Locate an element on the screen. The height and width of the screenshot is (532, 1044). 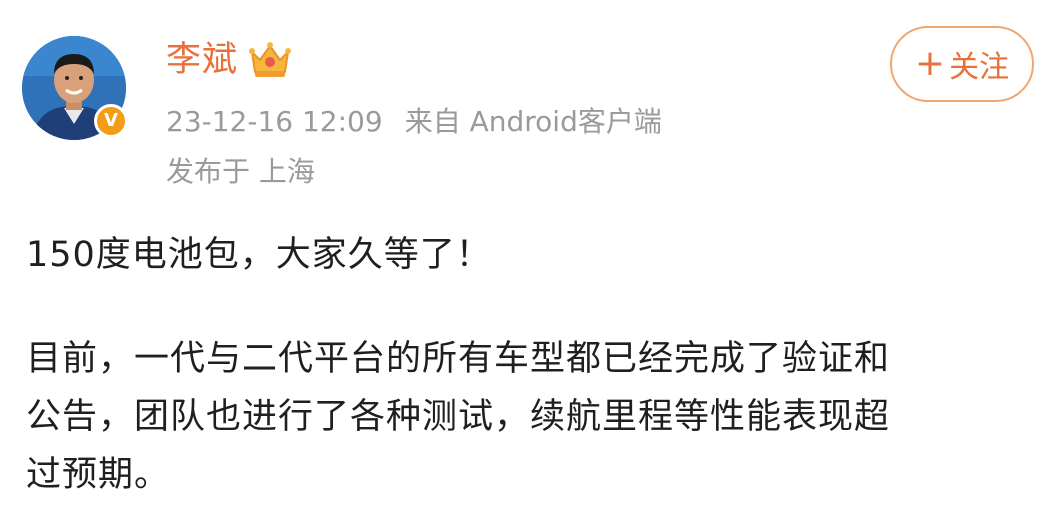
post-meta: 23-12-16 12:09 来自 Android客户端 is located at coordinates (414, 122).